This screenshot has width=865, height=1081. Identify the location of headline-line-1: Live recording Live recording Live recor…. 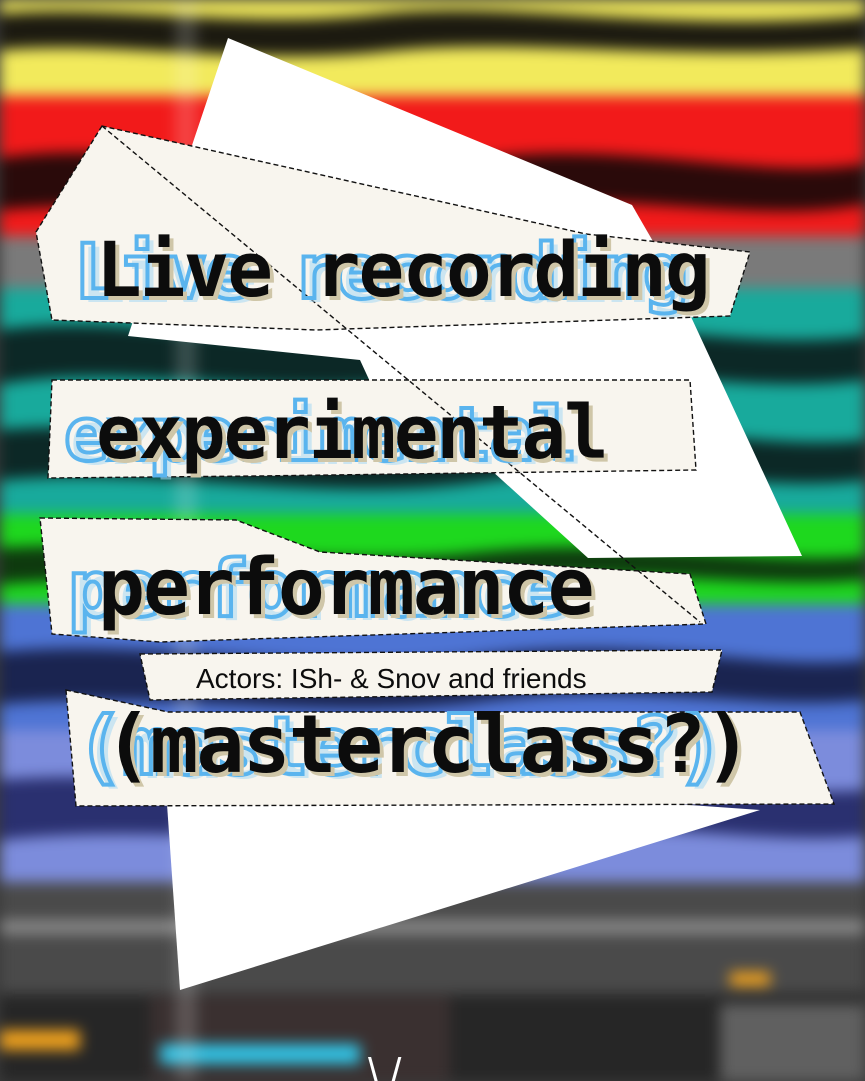
(393, 272).